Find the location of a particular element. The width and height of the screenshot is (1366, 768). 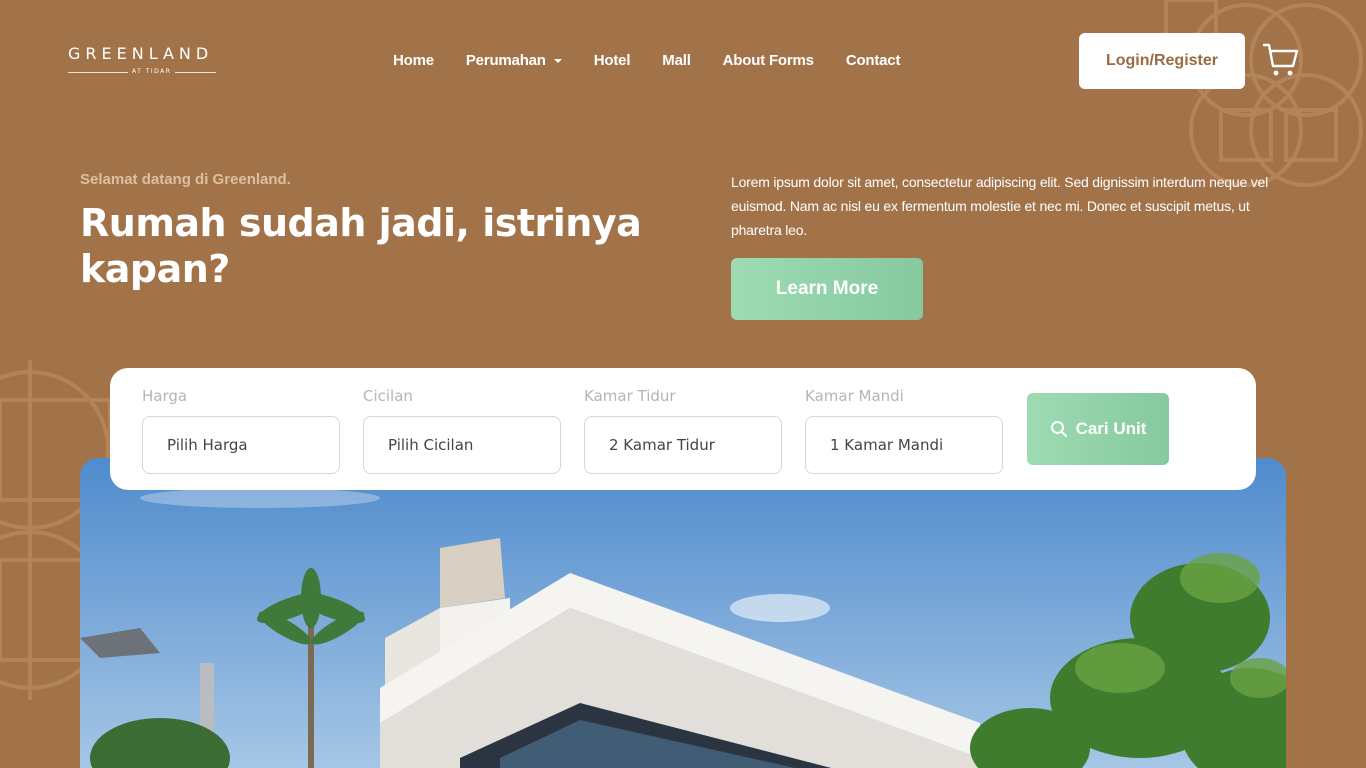

field-cicilan: Cicilan Pilih Cicilan is located at coordinates (462, 430).